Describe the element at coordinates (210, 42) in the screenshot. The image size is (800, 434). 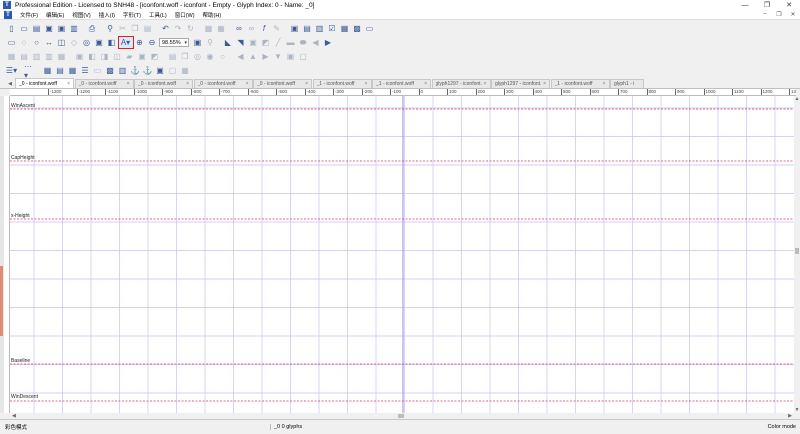
I see `zoom-selection-icon: ⚲` at that location.